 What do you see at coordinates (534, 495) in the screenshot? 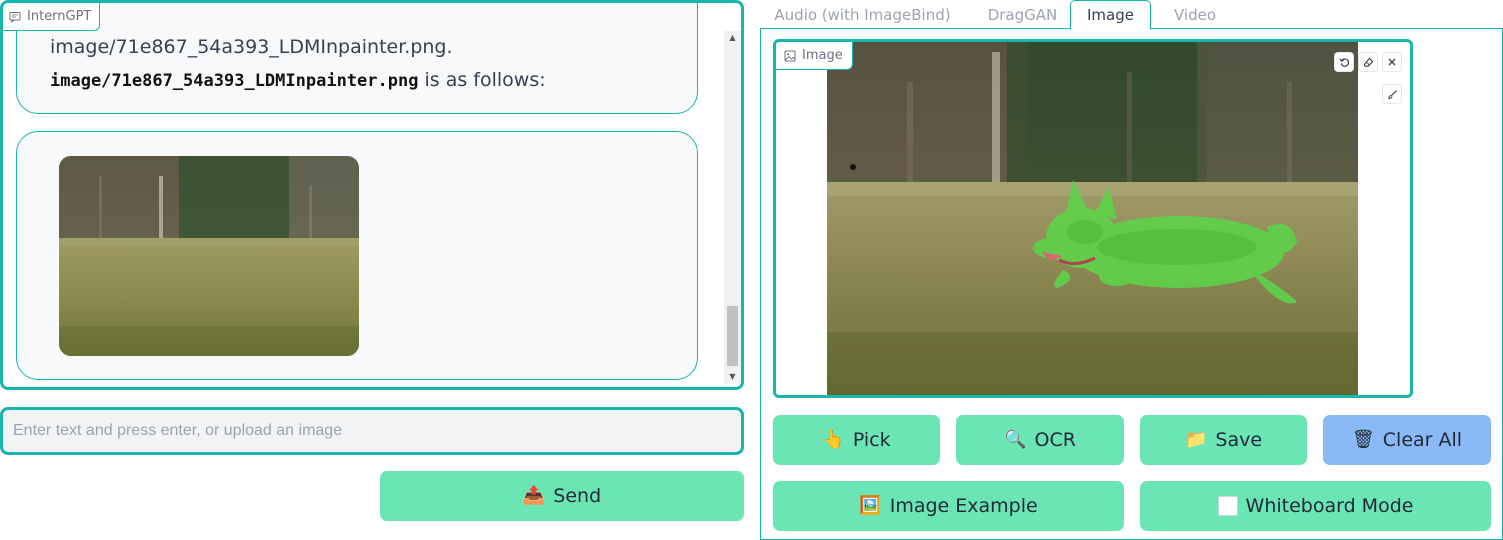
I see `outbox-icon: 📤` at bounding box center [534, 495].